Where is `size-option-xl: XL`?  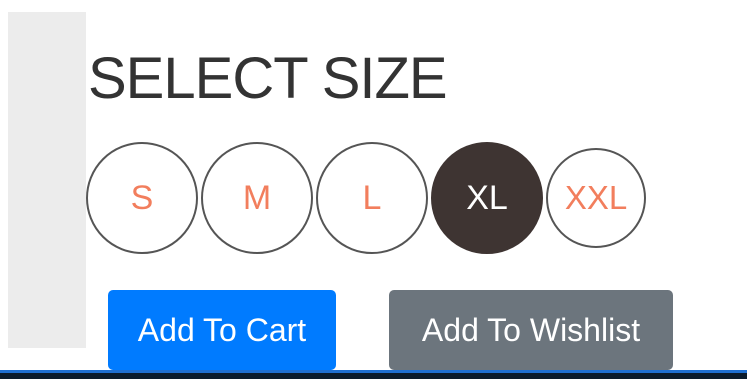
size-option-xl: XL is located at coordinates (487, 198).